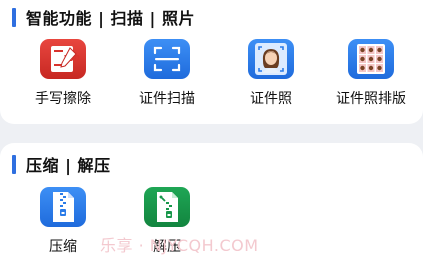 This screenshot has height=265, width=423. I want to click on section-title-smart: 智能功能 | 扫描 | 照片, so click(103, 17).